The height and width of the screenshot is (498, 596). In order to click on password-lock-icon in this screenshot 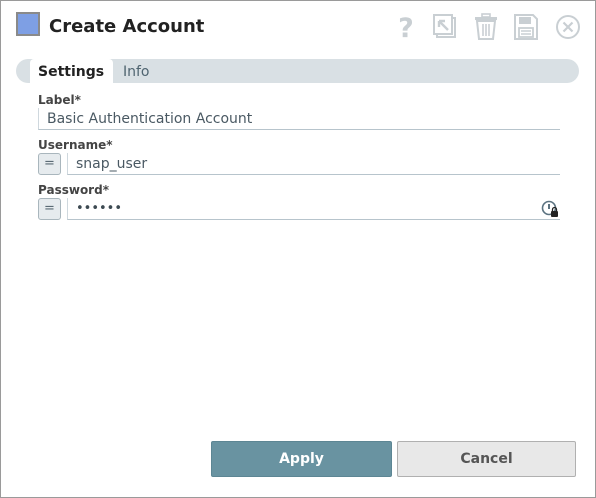, I will do `click(550, 209)`.